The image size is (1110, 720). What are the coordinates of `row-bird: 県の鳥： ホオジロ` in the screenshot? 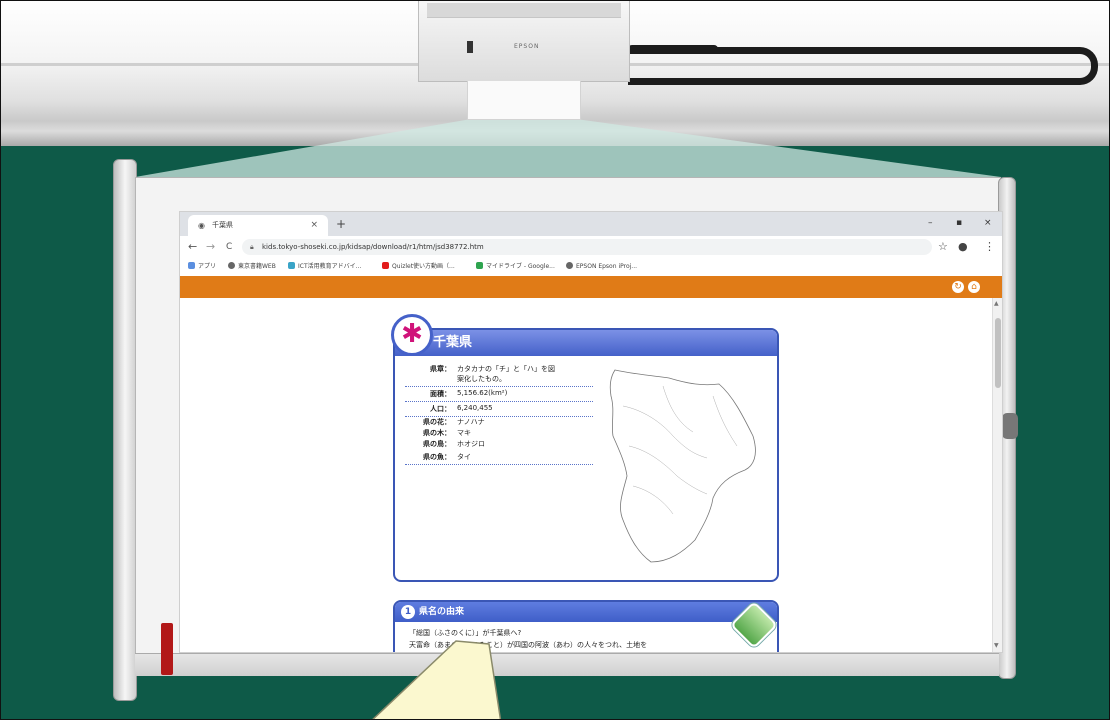 It's located at (454, 444).